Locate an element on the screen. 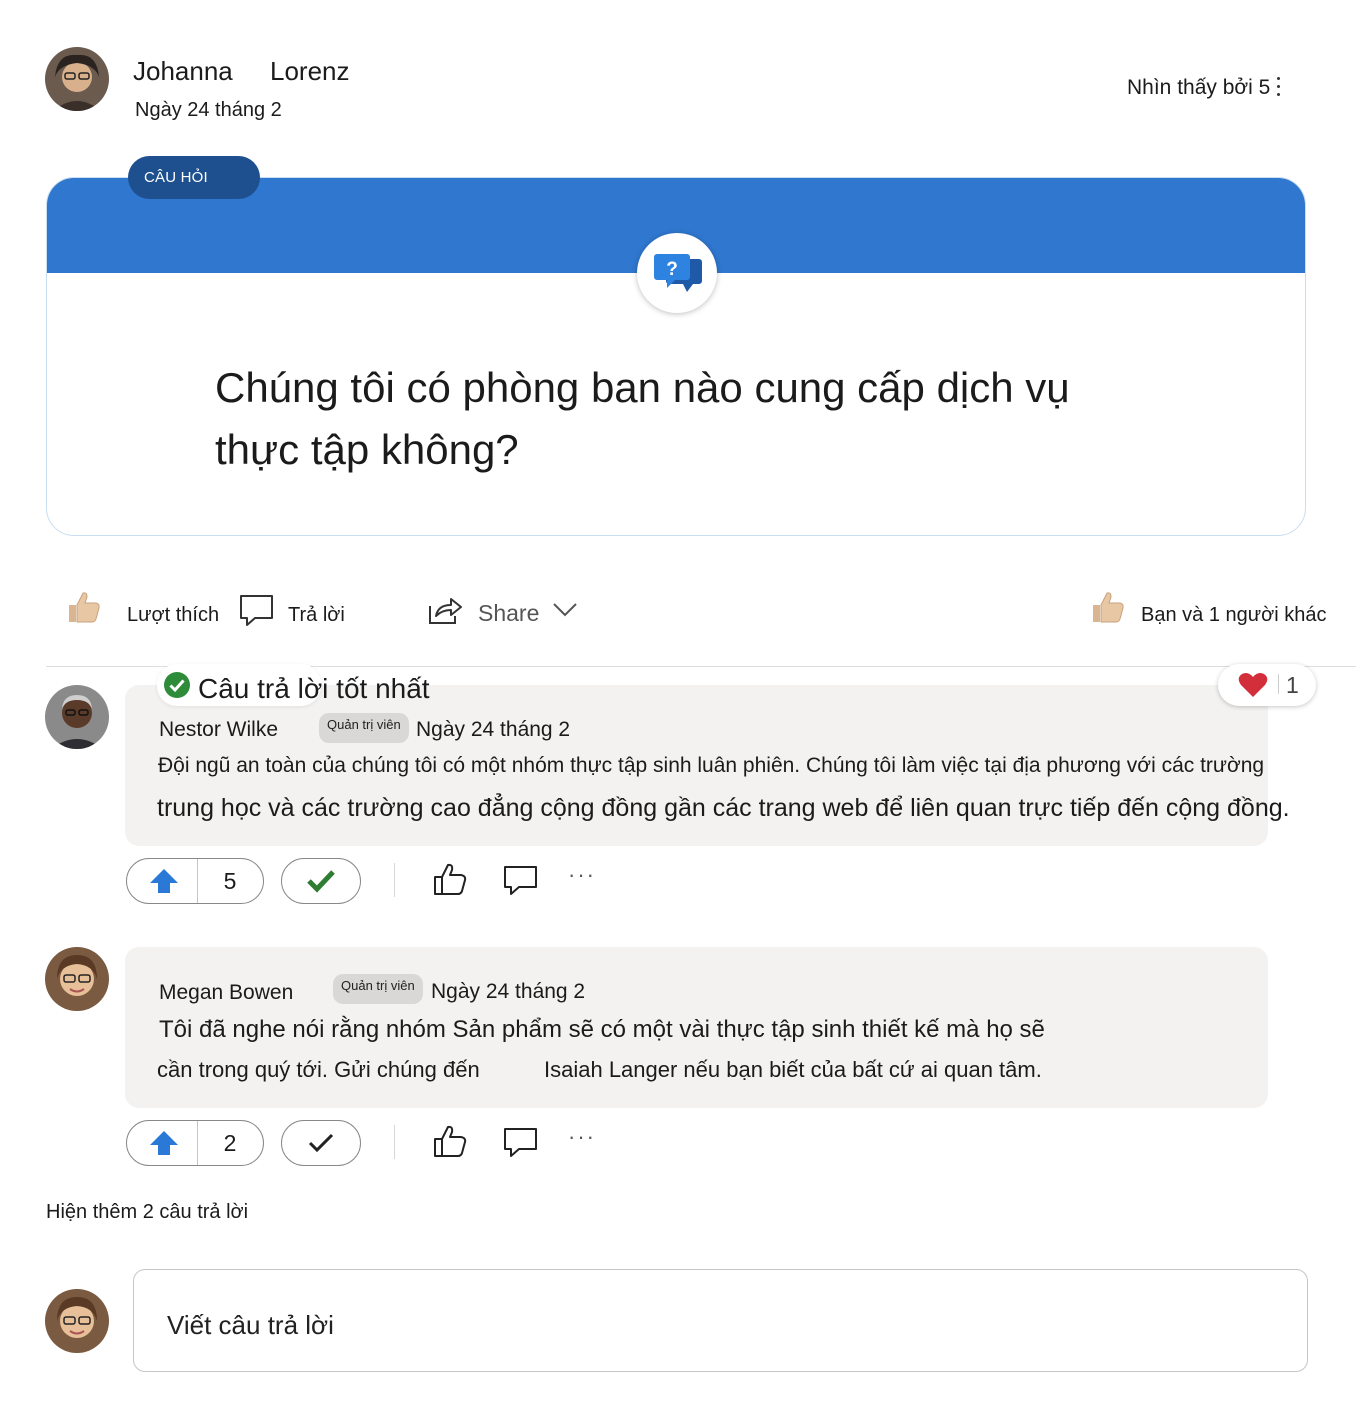 The height and width of the screenshot is (1401, 1356). question-bubble-icon: ? is located at coordinates (678, 273).